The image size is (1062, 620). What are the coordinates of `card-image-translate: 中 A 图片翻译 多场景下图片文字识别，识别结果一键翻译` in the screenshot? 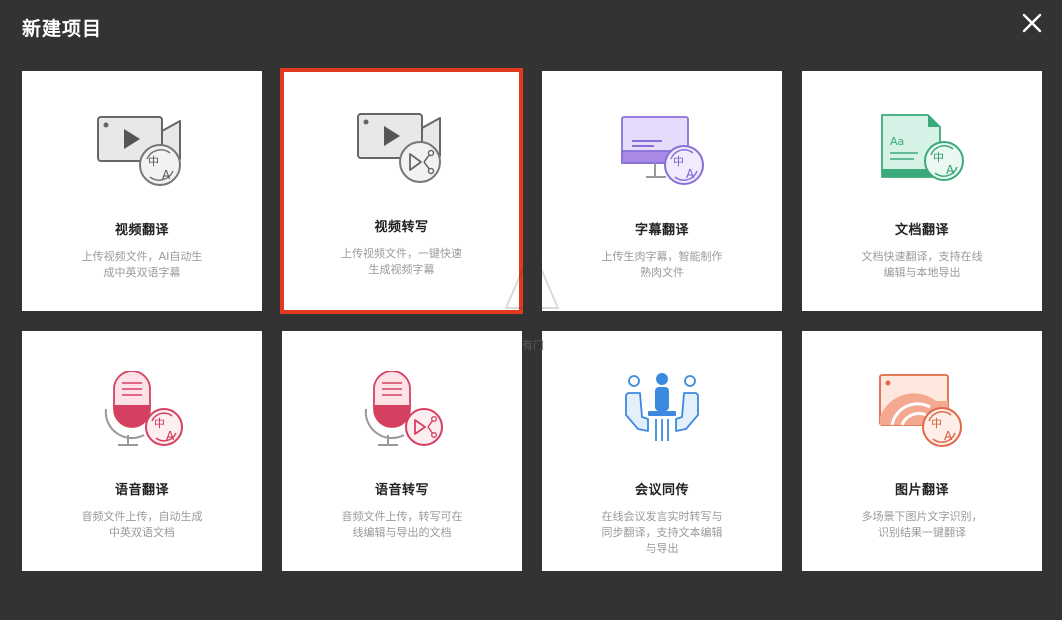 It's located at (922, 451).